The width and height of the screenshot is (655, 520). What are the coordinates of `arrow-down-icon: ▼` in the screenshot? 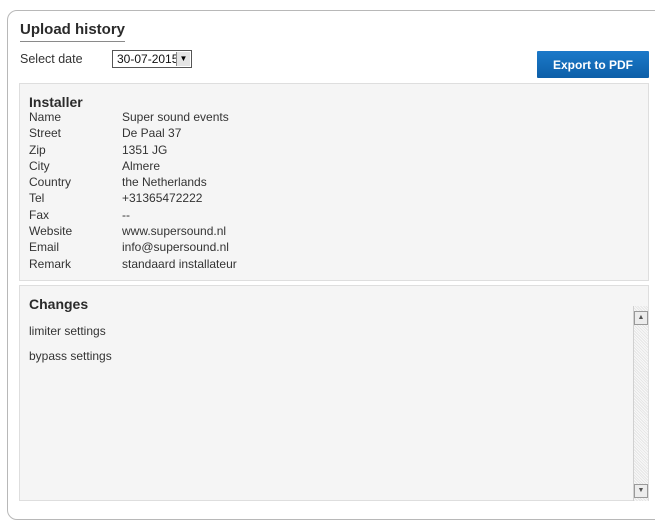 It's located at (641, 491).